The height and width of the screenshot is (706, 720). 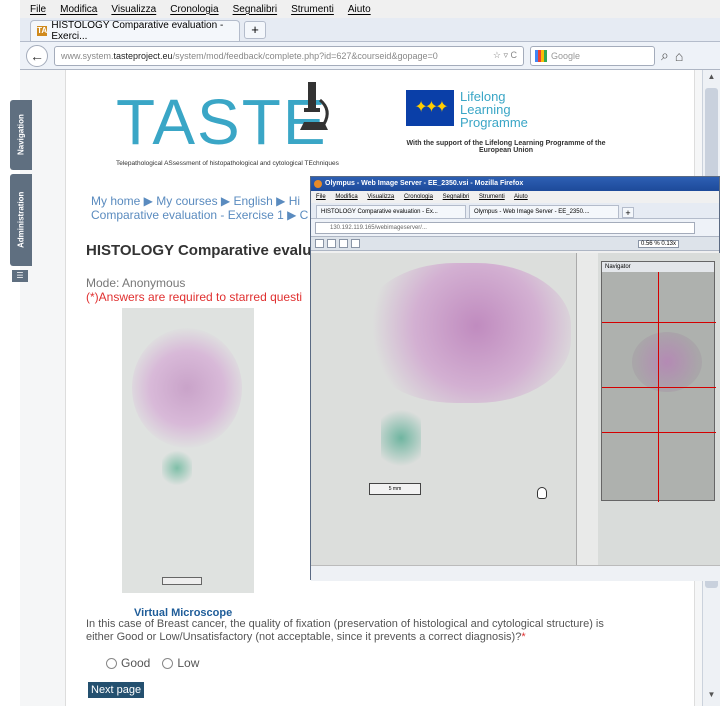 I want to click on tool-select-icon, so click(x=331, y=243).